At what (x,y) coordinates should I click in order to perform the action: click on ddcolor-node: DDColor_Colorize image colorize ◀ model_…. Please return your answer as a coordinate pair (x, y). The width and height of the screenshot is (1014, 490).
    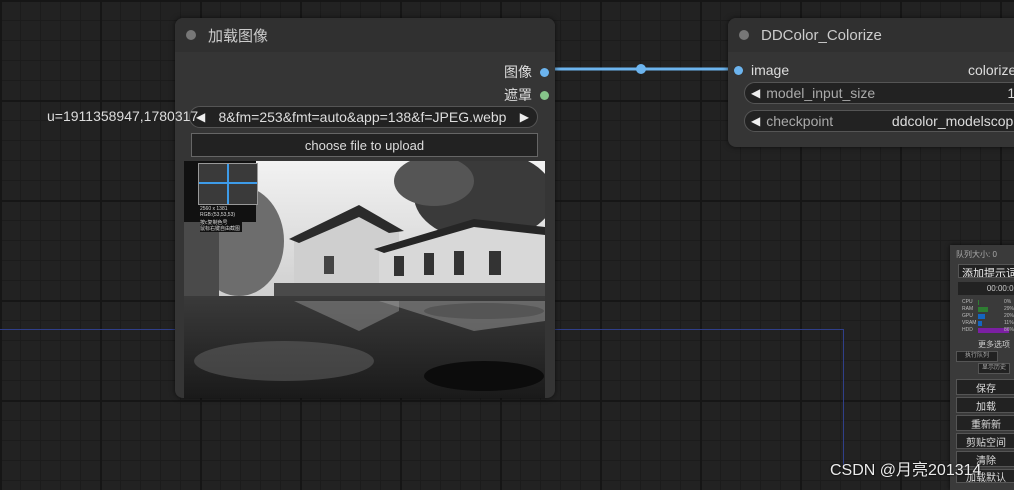
    Looking at the image, I should click on (871, 82).